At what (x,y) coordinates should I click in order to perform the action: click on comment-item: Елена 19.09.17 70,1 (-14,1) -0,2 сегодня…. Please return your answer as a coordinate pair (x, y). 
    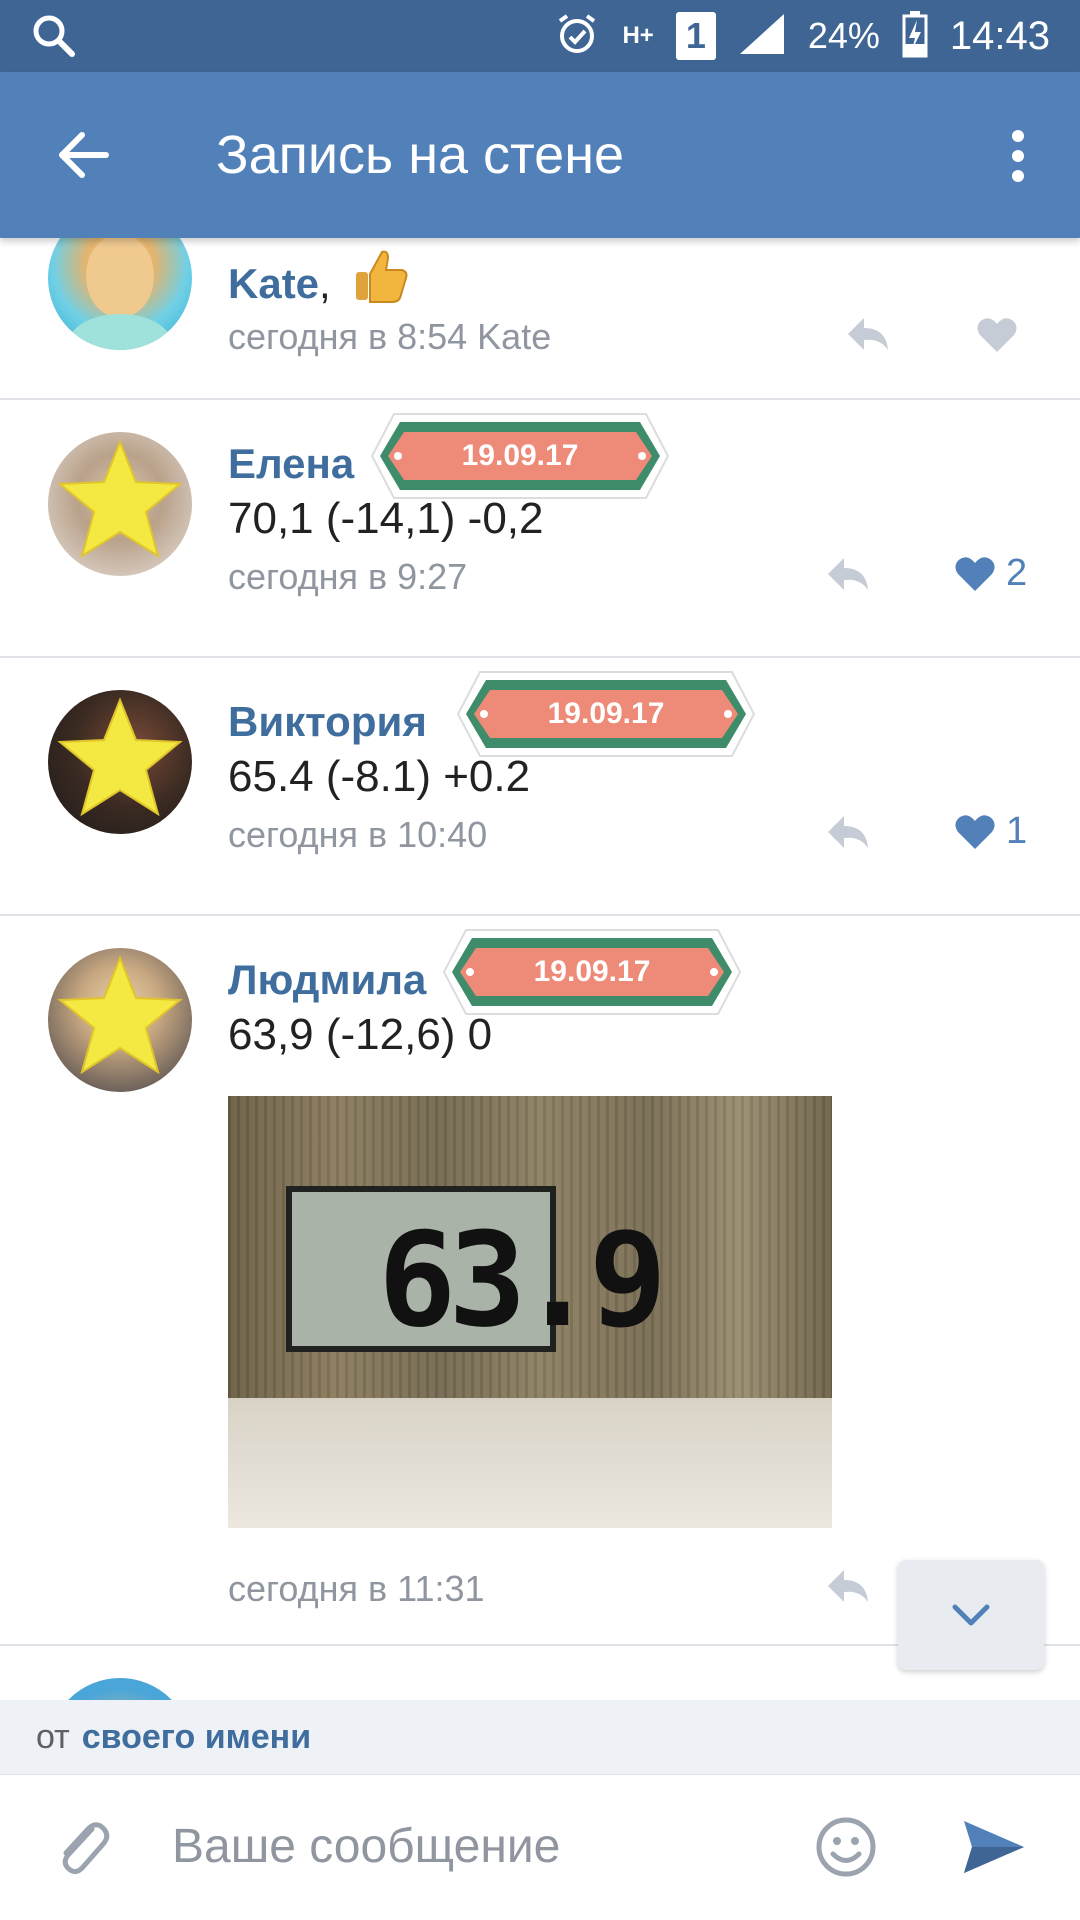
    Looking at the image, I should click on (540, 529).